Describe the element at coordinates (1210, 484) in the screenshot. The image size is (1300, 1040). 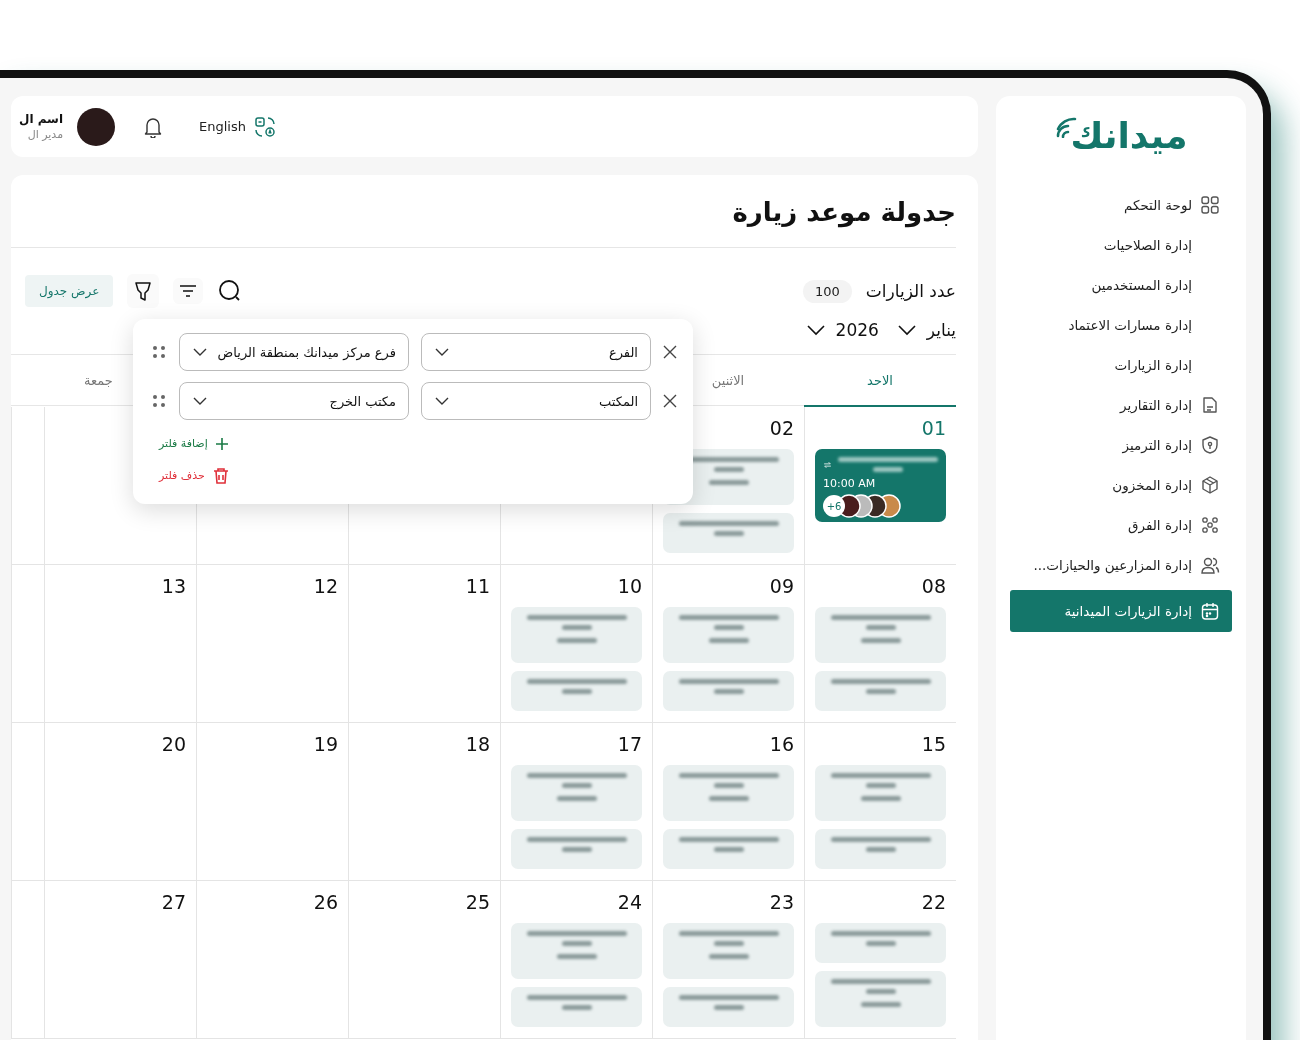
I see `box-icon` at that location.